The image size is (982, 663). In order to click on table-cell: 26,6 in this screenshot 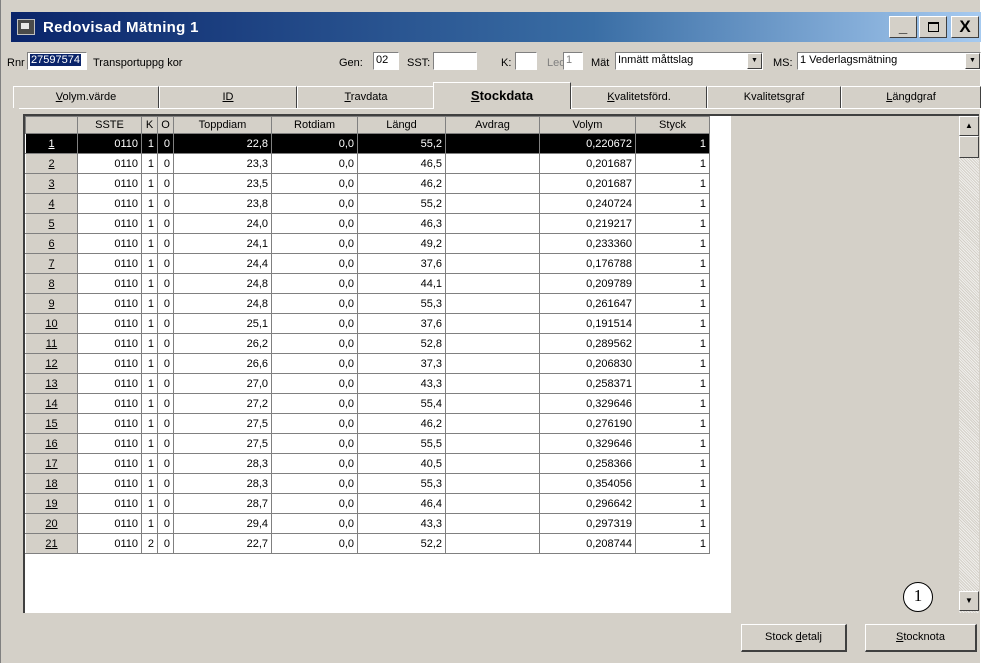, I will do `click(222, 363)`.